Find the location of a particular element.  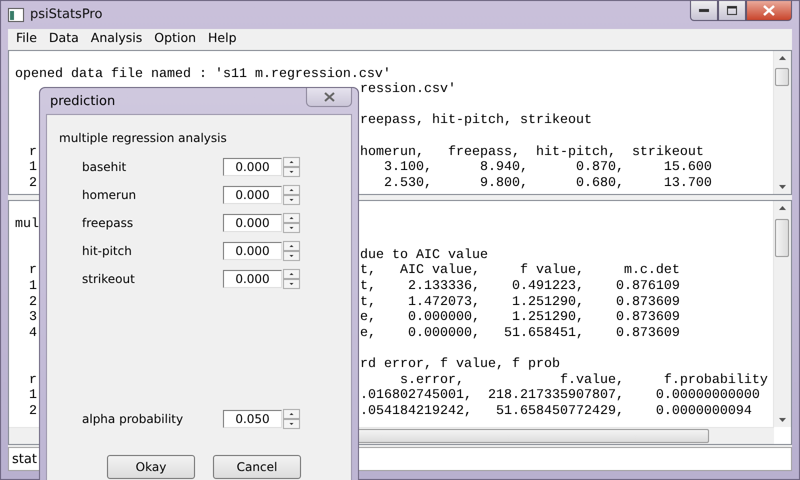

output-line: 4 is located at coordinates (32, 334).